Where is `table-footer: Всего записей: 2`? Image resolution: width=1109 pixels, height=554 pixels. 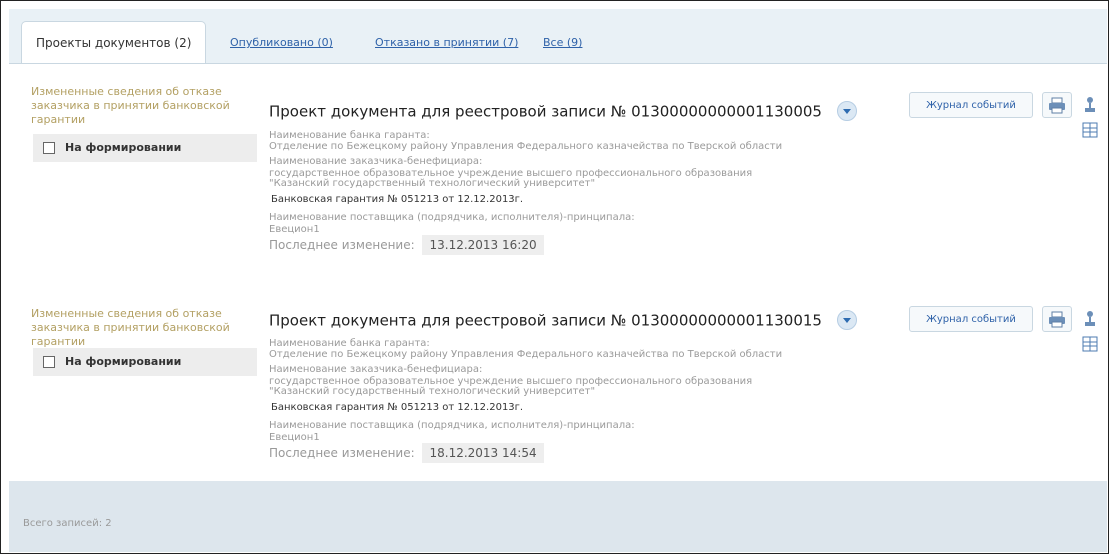 table-footer: Всего записей: 2 is located at coordinates (558, 516).